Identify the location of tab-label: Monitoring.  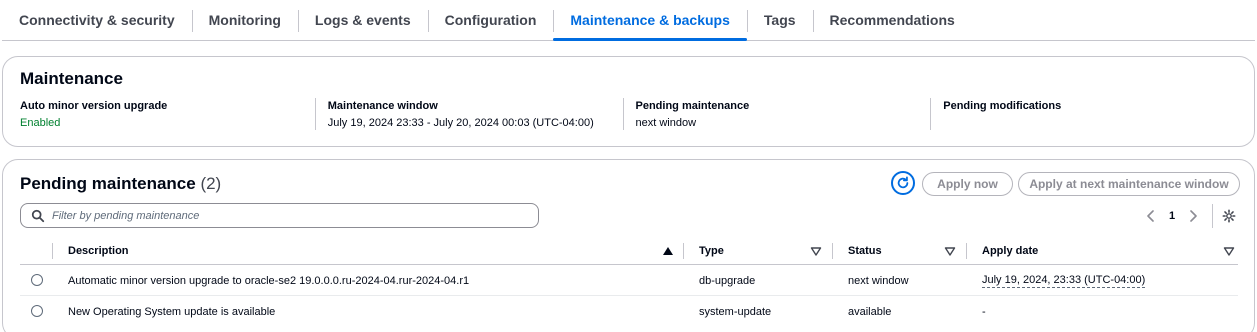
(244, 20).